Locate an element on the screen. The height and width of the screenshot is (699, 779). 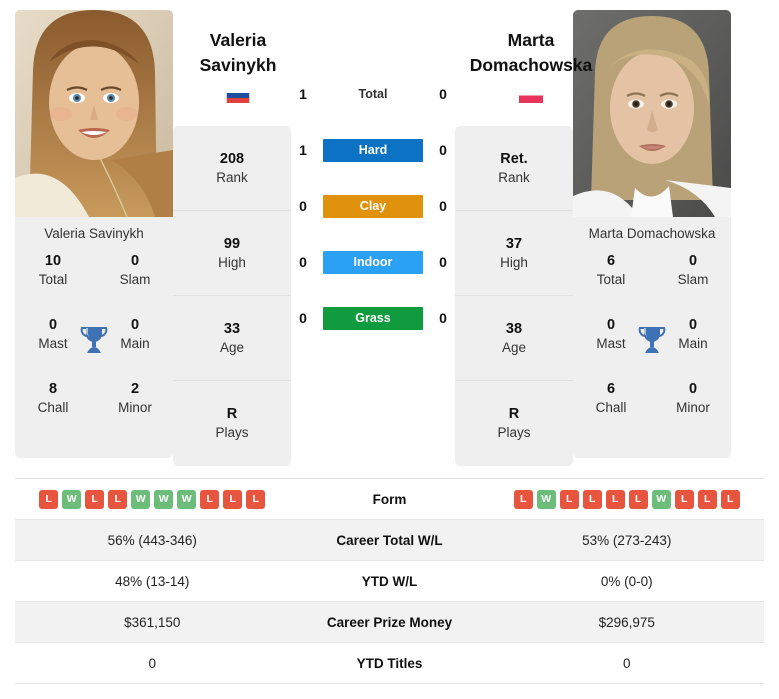
surface-badge-hard: Hard is located at coordinates (373, 150).